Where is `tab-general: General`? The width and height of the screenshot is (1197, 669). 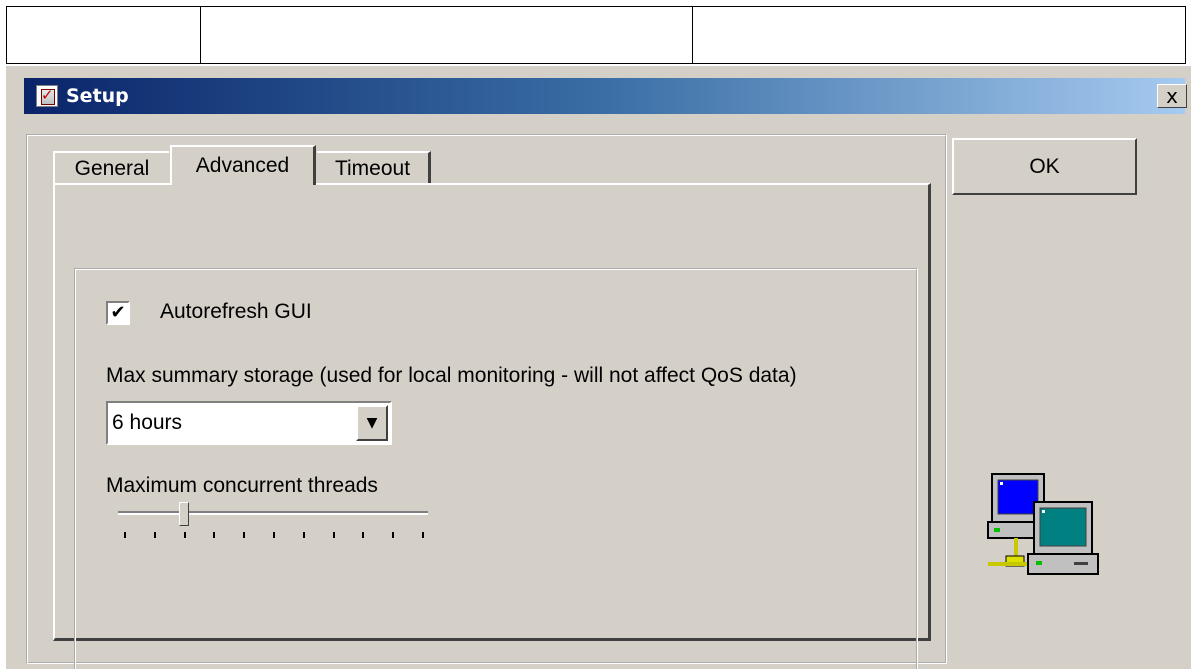
tab-general: General is located at coordinates (111, 168).